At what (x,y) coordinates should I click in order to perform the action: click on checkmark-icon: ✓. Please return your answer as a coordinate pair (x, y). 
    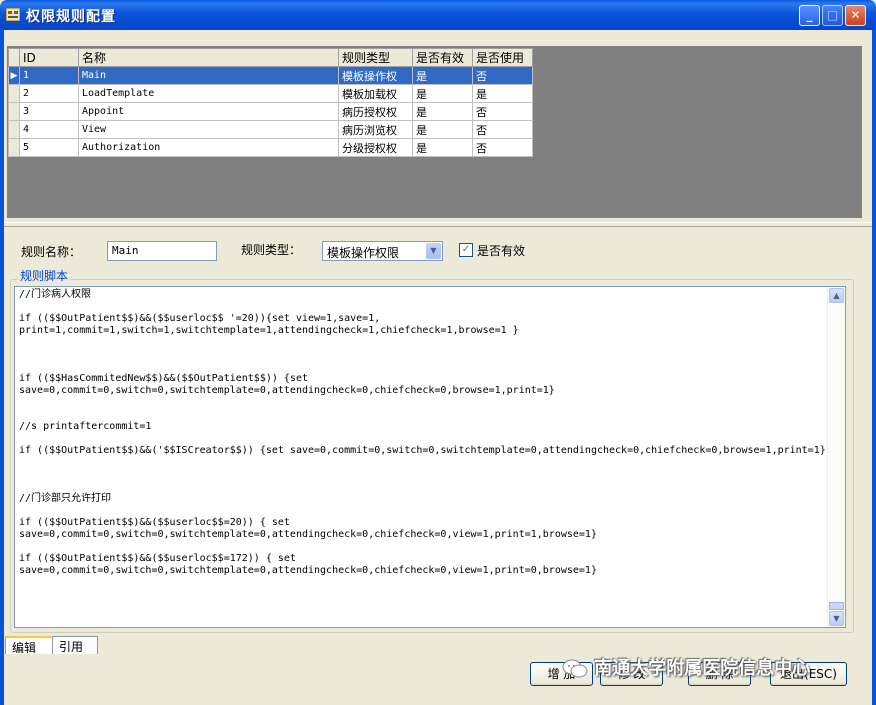
    Looking at the image, I should click on (466, 249).